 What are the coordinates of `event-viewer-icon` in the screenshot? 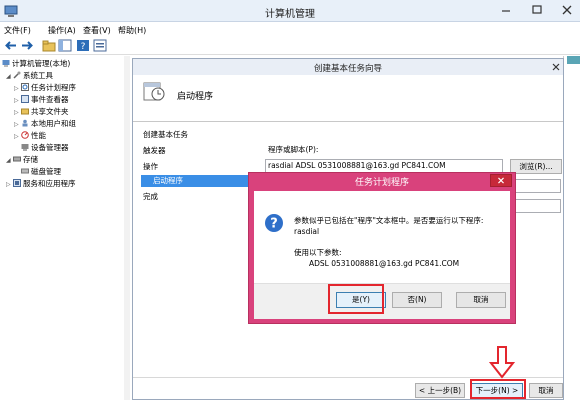 It's located at (25, 99).